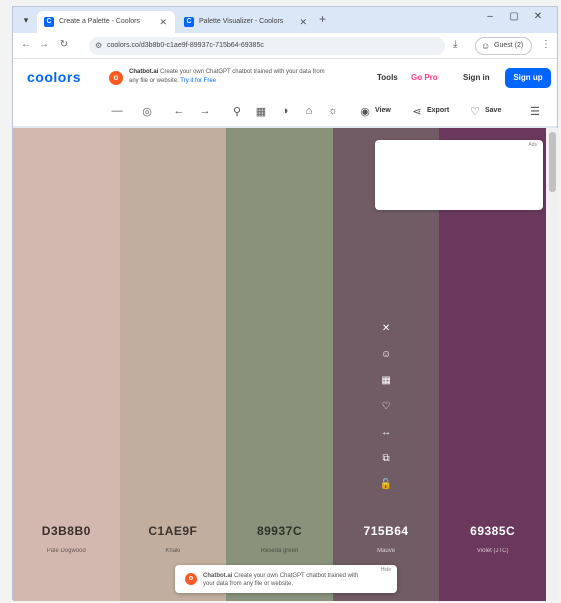  Describe the element at coordinates (322, 19) in the screenshot. I see `new-tab-button: +` at that location.